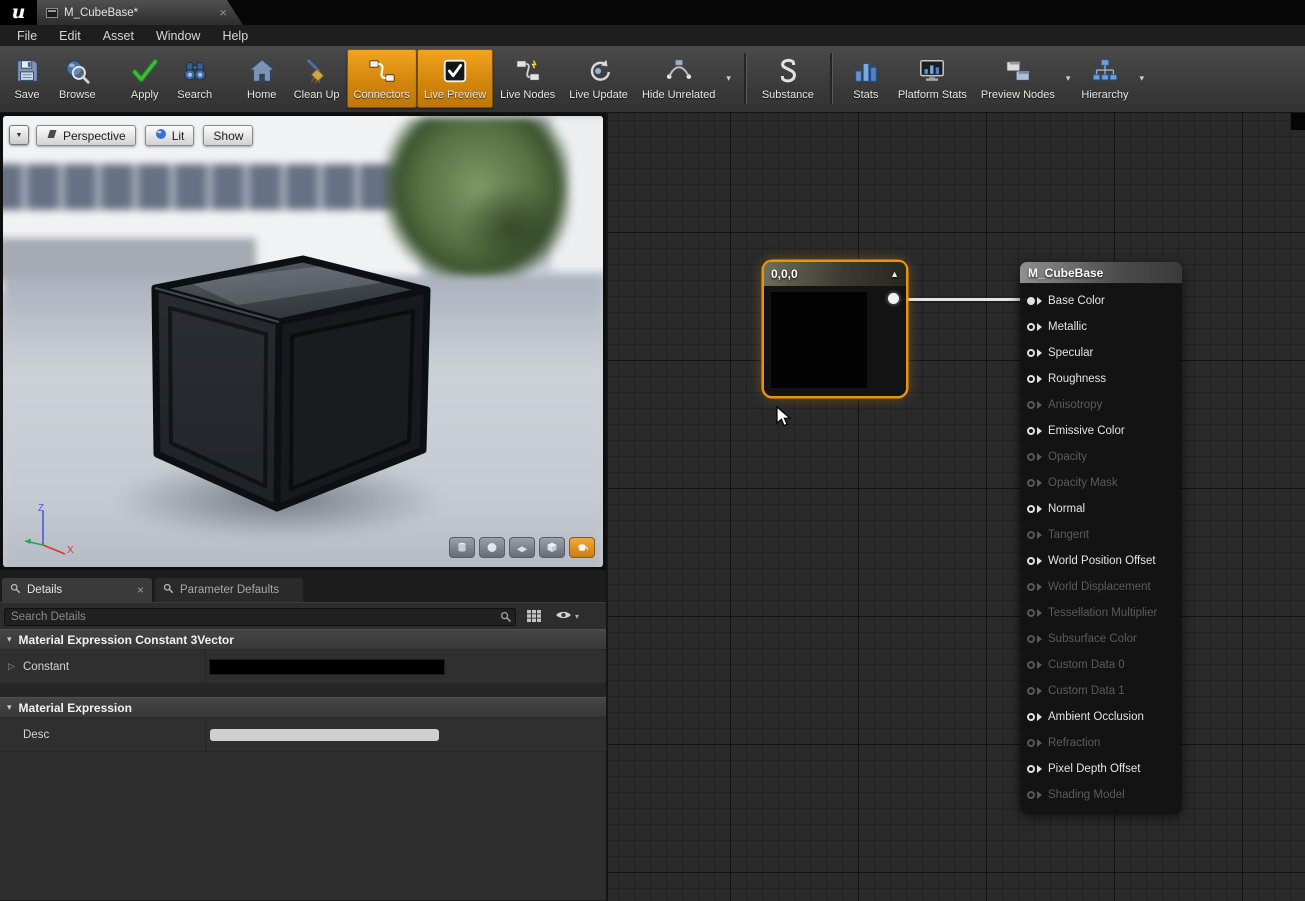 This screenshot has height=901, width=1305. What do you see at coordinates (235, 35) in the screenshot?
I see `menu-help: Help` at bounding box center [235, 35].